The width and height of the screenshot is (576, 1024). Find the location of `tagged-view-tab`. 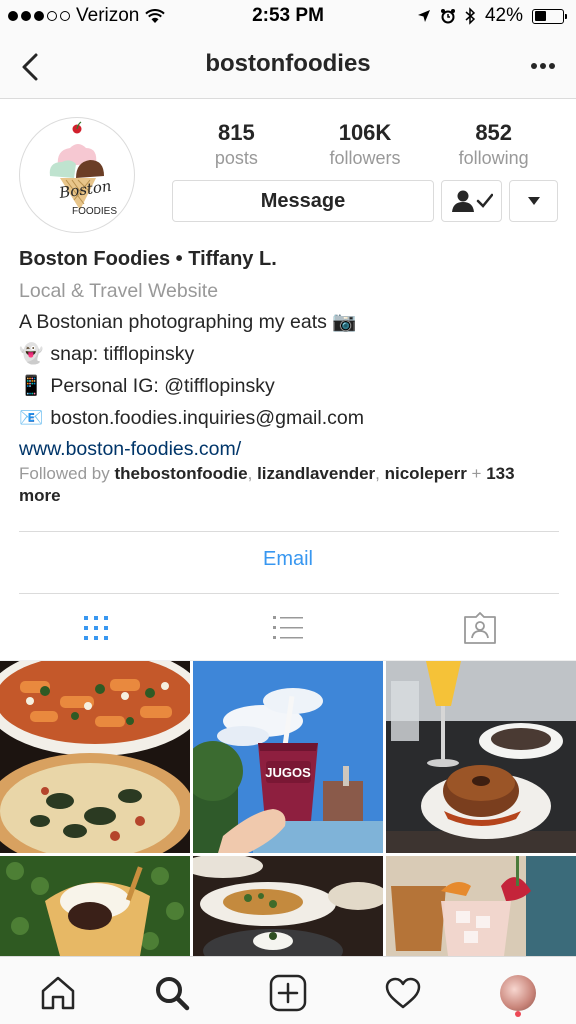

tagged-view-tab is located at coordinates (480, 628).